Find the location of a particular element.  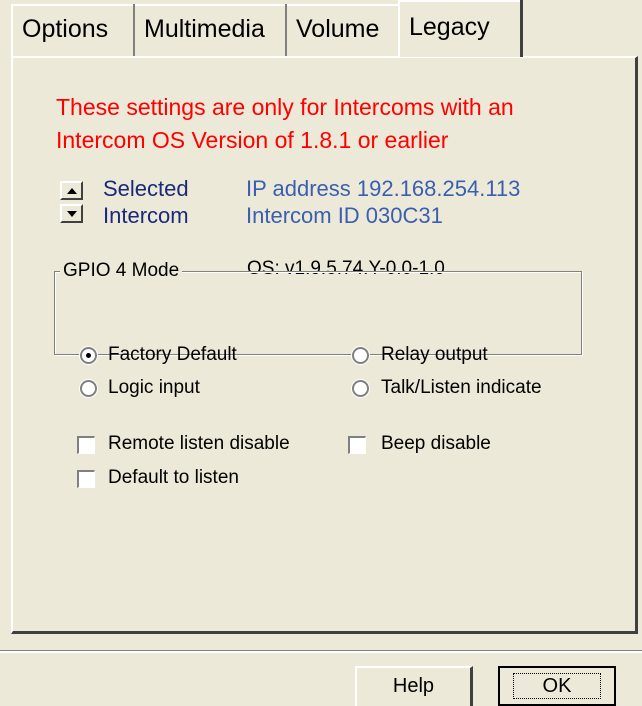

help-button: Help is located at coordinates (414, 686).